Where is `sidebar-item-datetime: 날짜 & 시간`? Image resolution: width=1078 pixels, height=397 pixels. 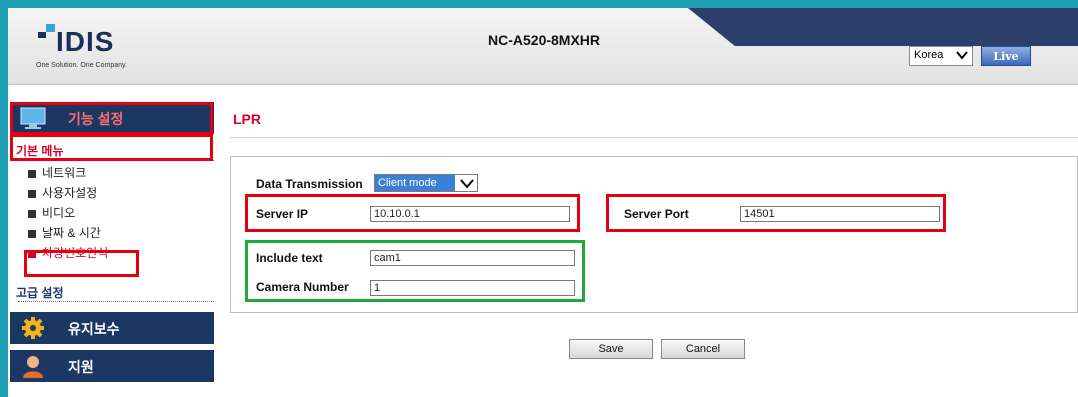
sidebar-item-datetime: 날짜 & 시간 is located at coordinates (64, 232).